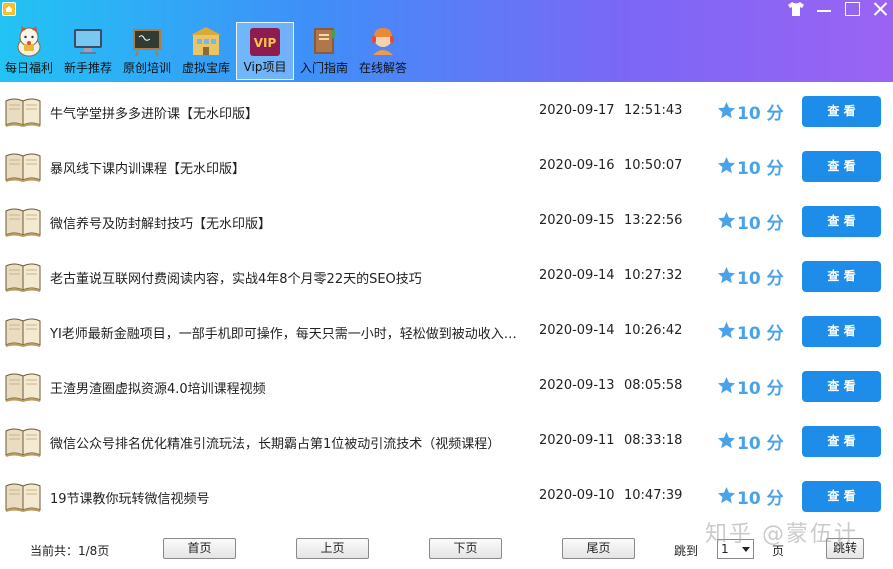  Describe the element at coordinates (824, 9) in the screenshot. I see `minimize-icon` at that location.